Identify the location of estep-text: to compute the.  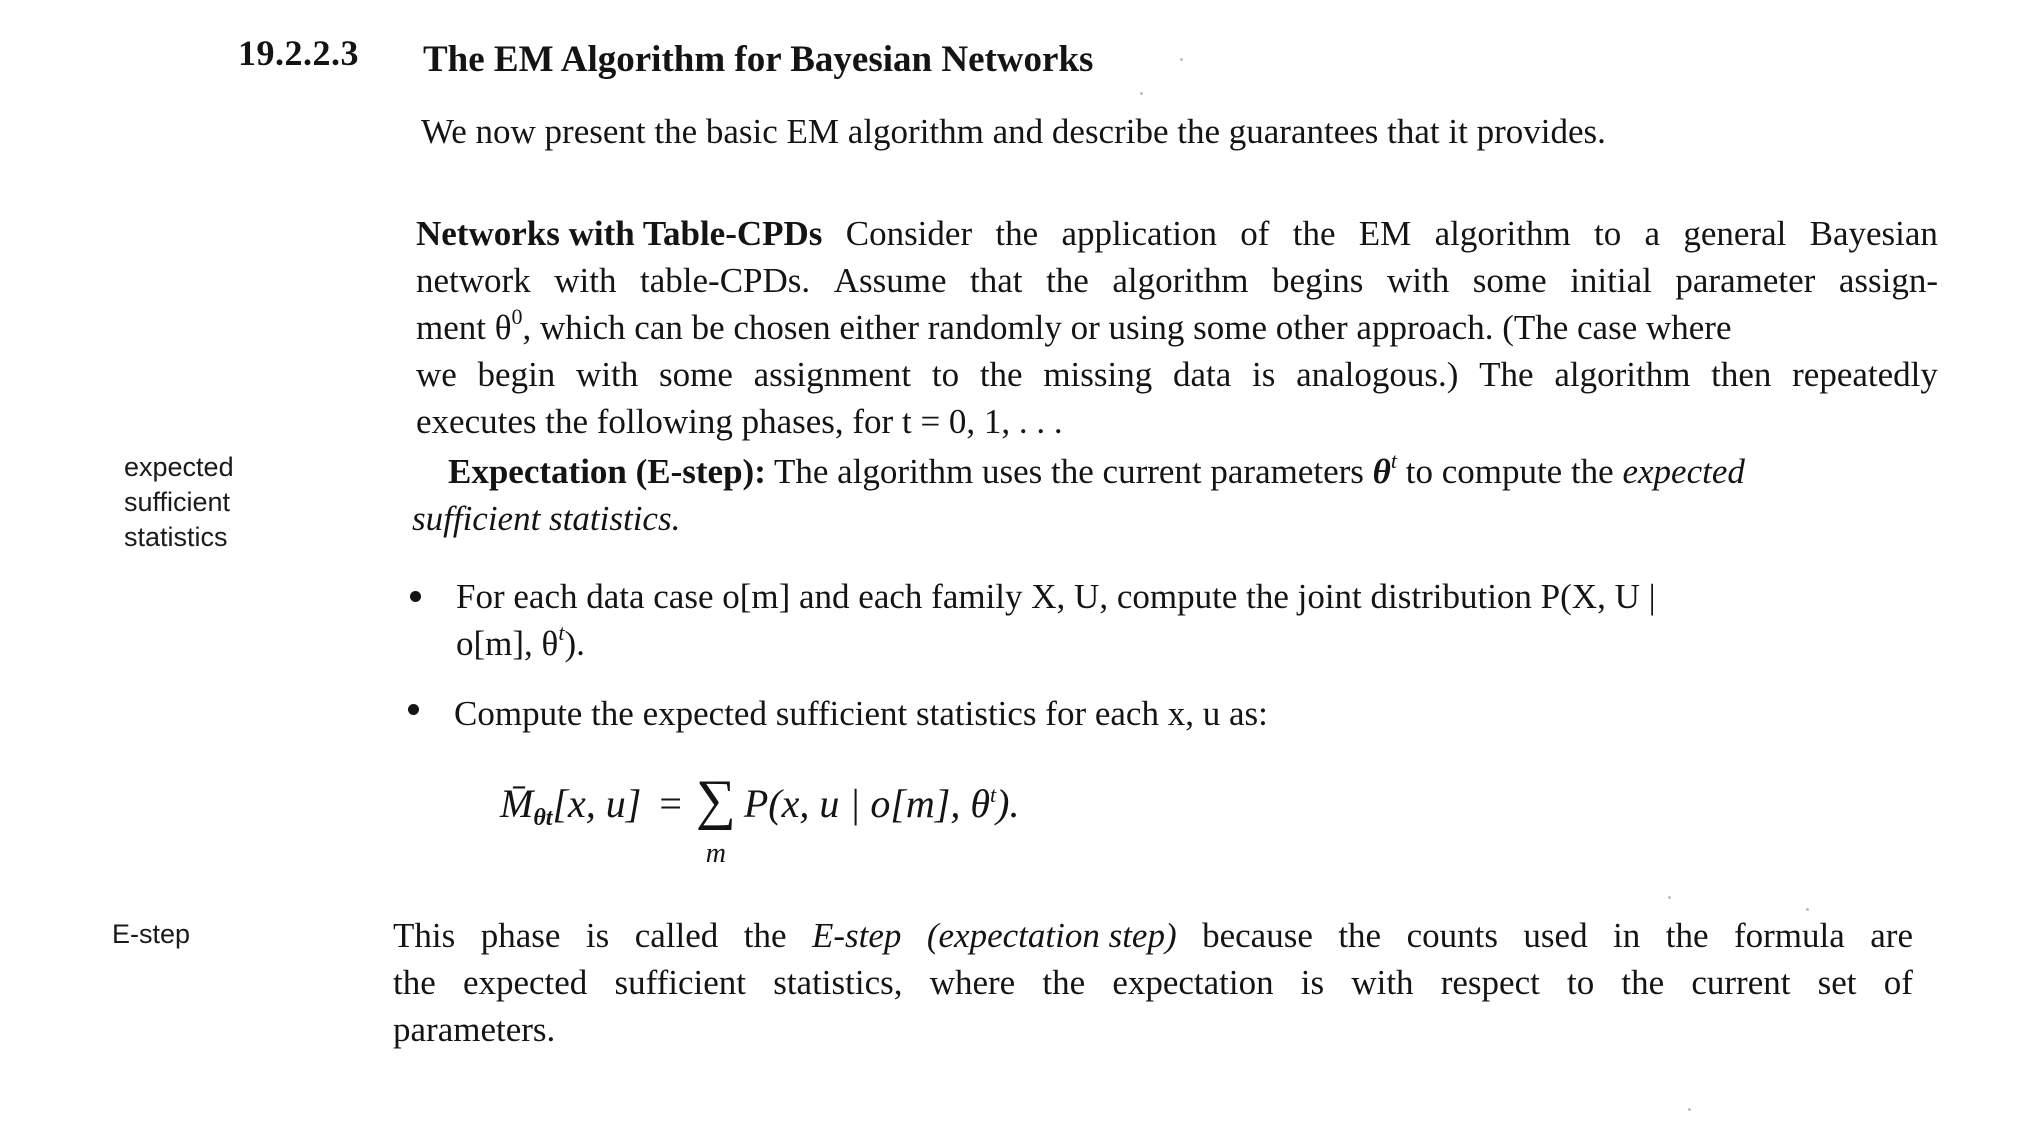
(1509, 471).